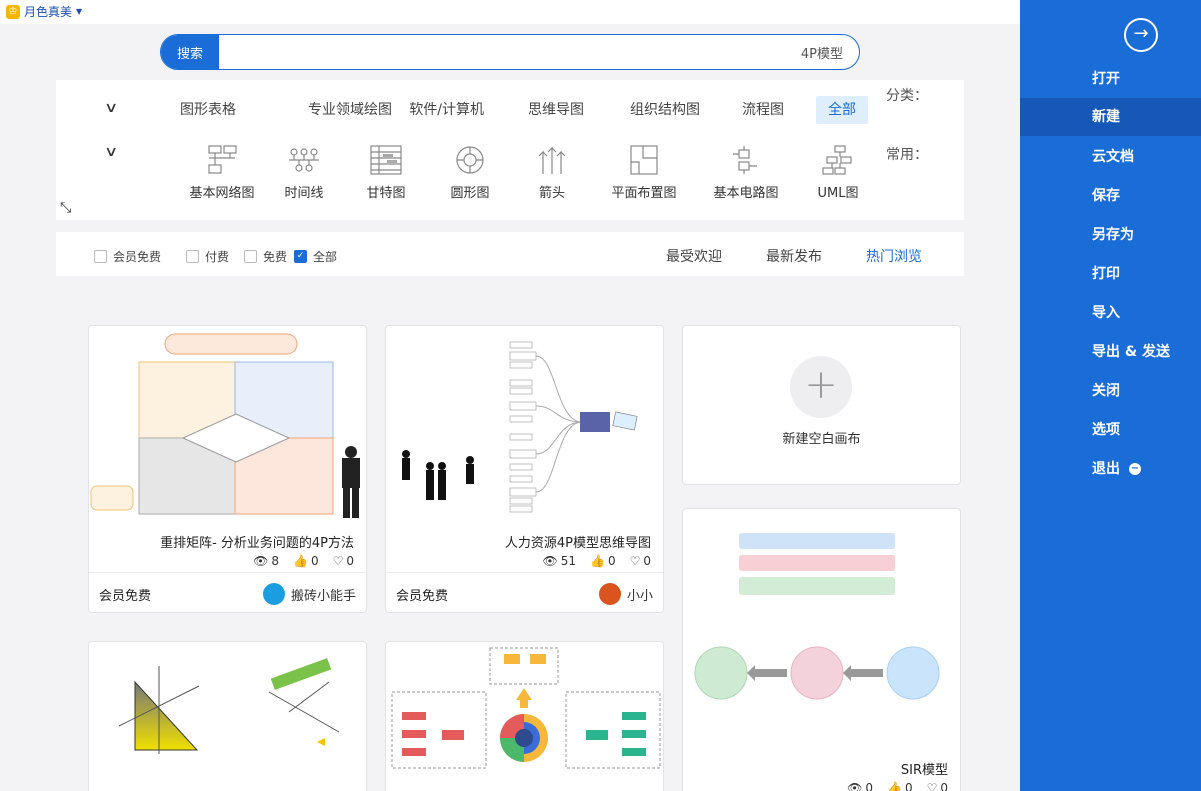 The image size is (1201, 791). I want to click on filter-member: 会员免费, so click(127, 256).